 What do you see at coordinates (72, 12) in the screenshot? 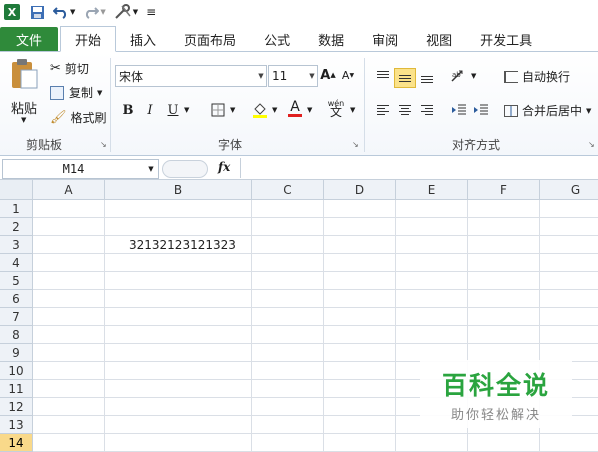
I see `undo-dropdown-icon: ▼` at bounding box center [72, 12].